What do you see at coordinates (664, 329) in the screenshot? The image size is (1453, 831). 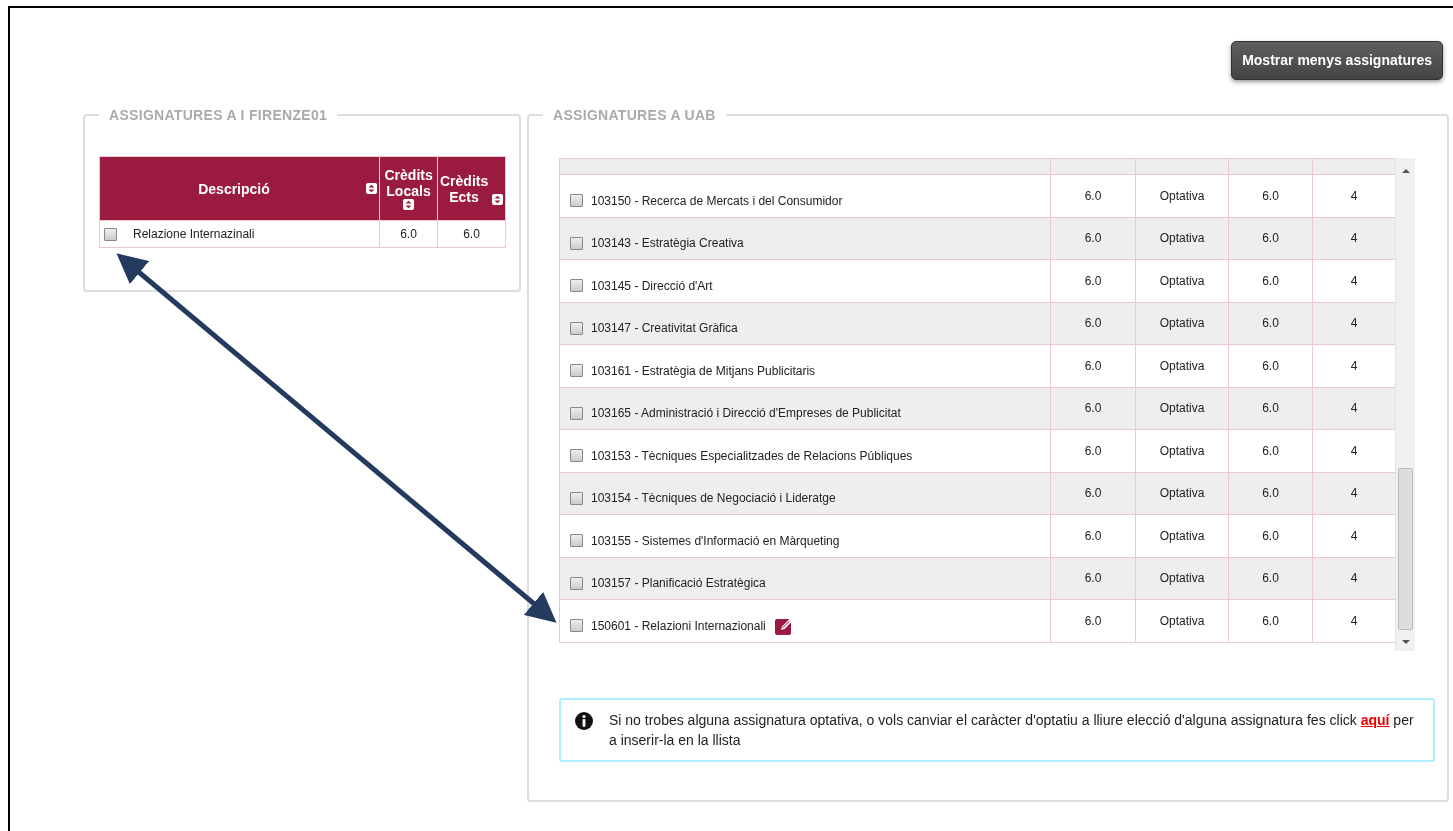 I see `subject-name: 103147 - Creativitat Gràfica` at bounding box center [664, 329].